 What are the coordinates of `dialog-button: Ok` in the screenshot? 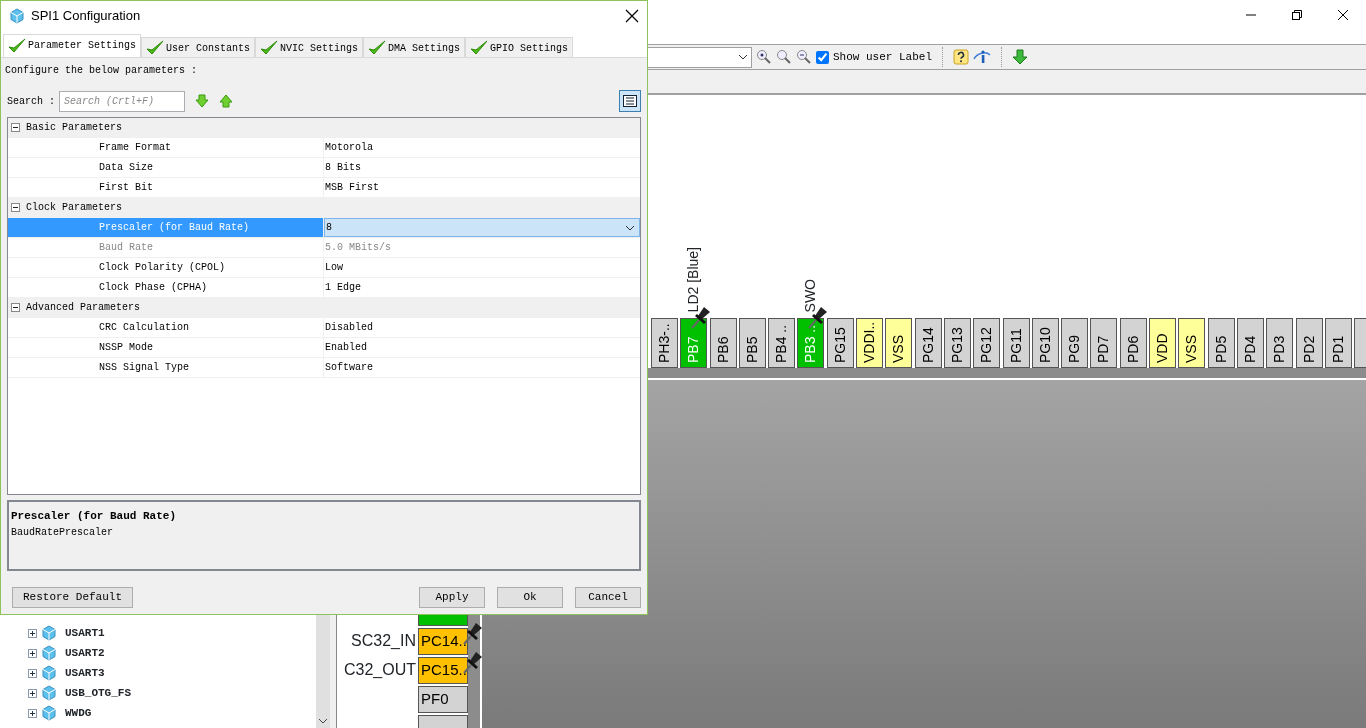 It's located at (530, 597).